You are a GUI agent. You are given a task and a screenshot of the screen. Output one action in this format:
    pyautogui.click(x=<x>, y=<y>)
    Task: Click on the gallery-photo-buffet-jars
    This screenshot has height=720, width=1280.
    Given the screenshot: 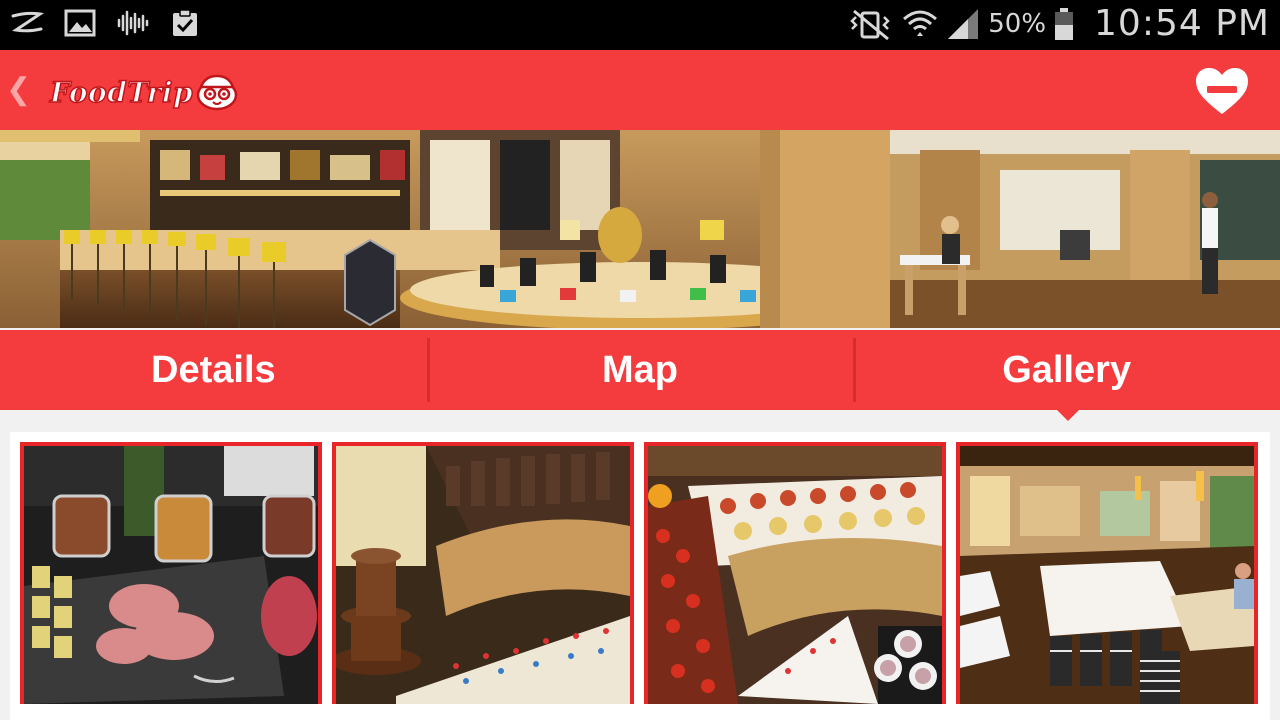 What is the action you would take?
    pyautogui.click(x=171, y=573)
    